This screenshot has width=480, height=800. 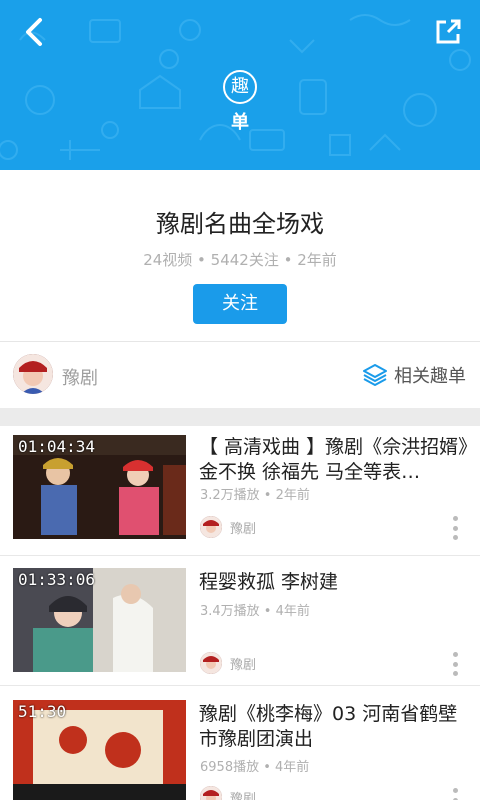 I want to click on video-stats: 6958播放 • 4年前, so click(x=255, y=767).